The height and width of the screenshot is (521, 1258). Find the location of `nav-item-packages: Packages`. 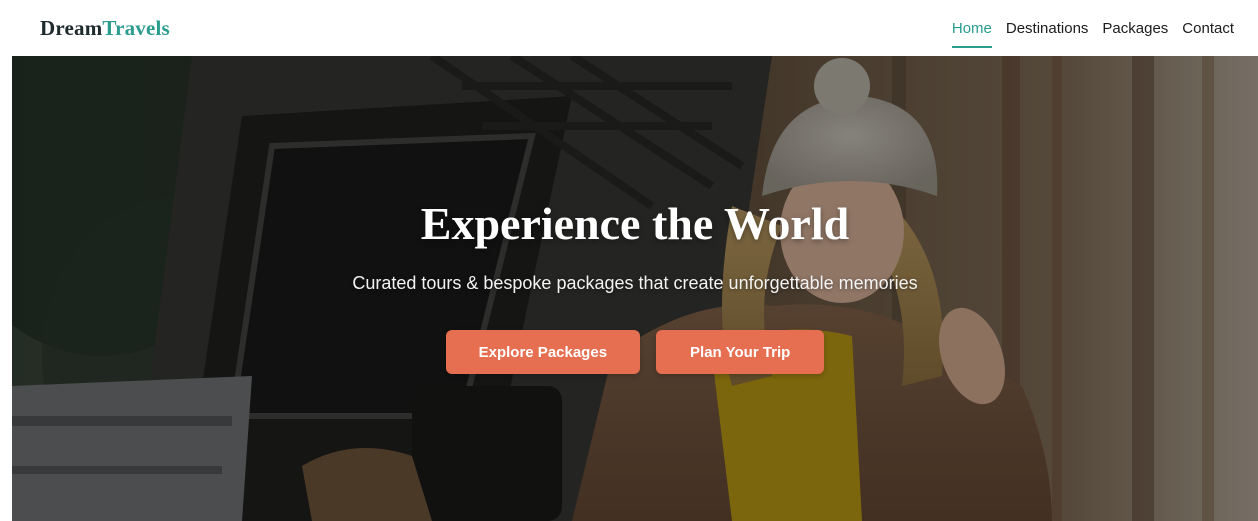

nav-item-packages: Packages is located at coordinates (1135, 28).